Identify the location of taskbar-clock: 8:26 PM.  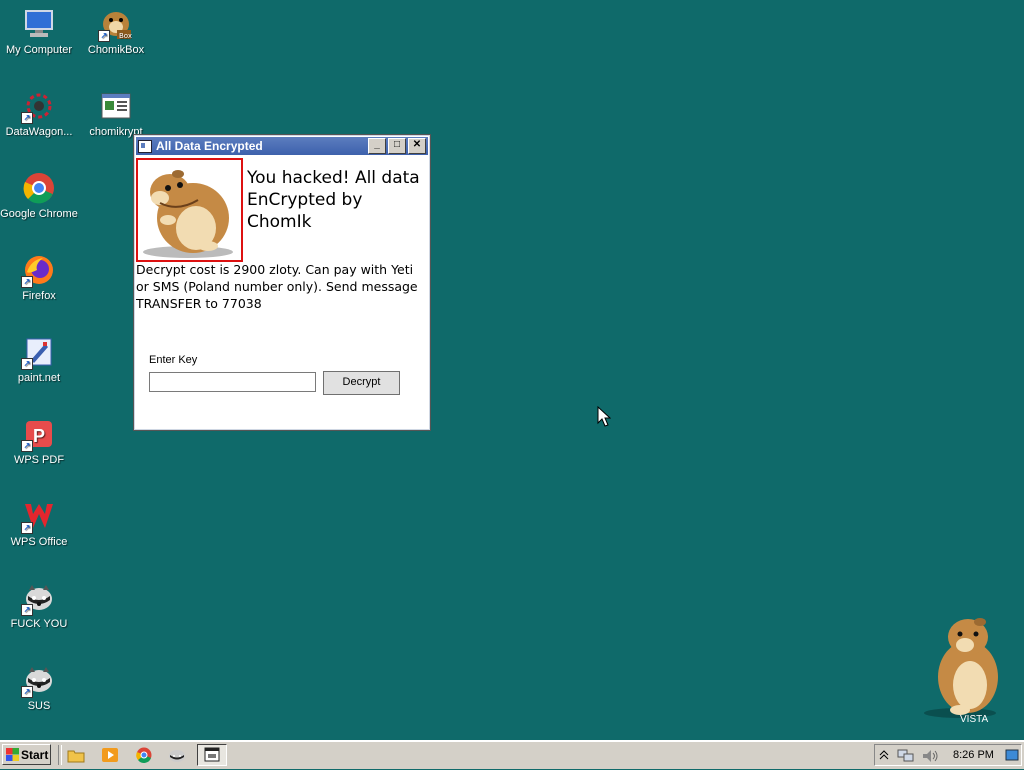
(973, 755).